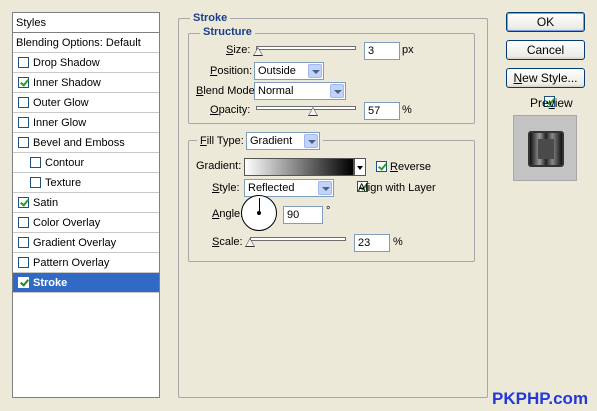 The height and width of the screenshot is (411, 597). Describe the element at coordinates (382, 51) in the screenshot. I see `size-input: 3` at that location.